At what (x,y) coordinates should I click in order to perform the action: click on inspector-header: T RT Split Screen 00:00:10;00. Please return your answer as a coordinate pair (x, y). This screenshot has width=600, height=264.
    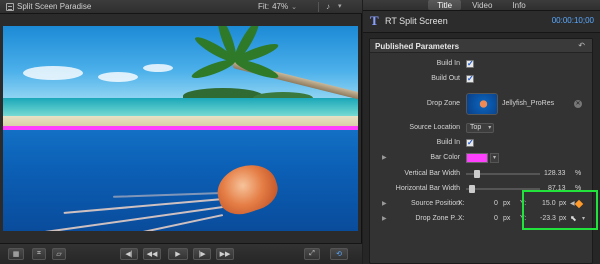
    Looking at the image, I should click on (481, 22).